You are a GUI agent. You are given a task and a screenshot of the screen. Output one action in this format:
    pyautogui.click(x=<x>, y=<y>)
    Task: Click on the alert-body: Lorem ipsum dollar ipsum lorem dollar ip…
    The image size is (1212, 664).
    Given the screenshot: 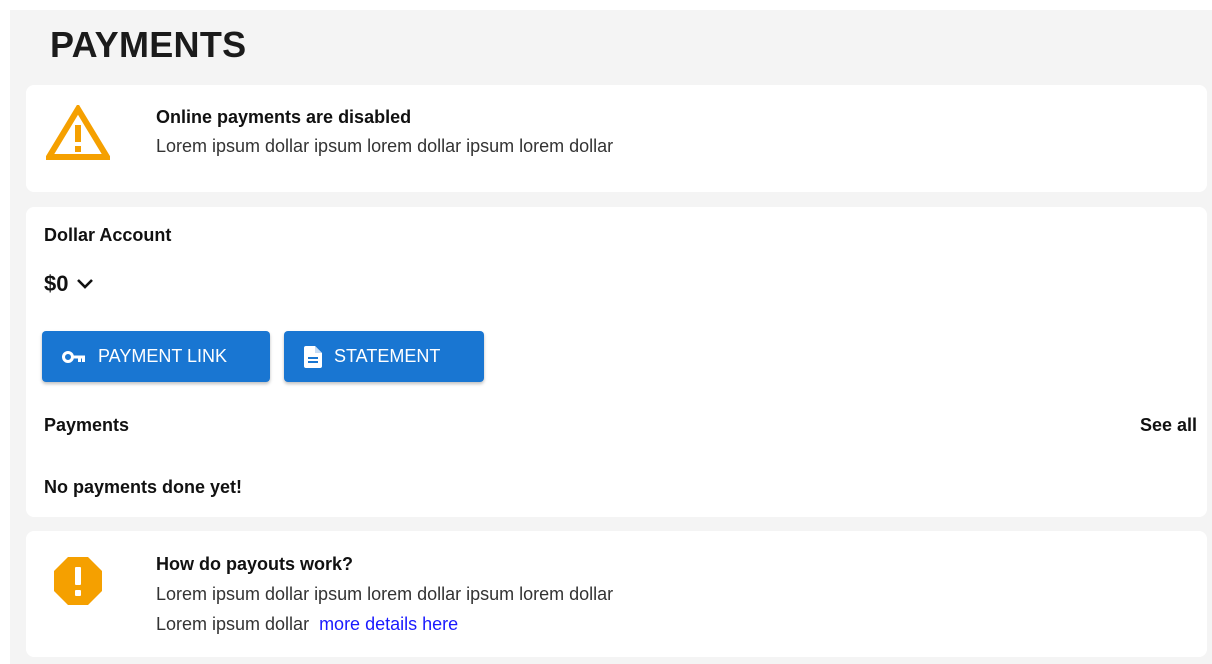 What is the action you would take?
    pyautogui.click(x=385, y=146)
    